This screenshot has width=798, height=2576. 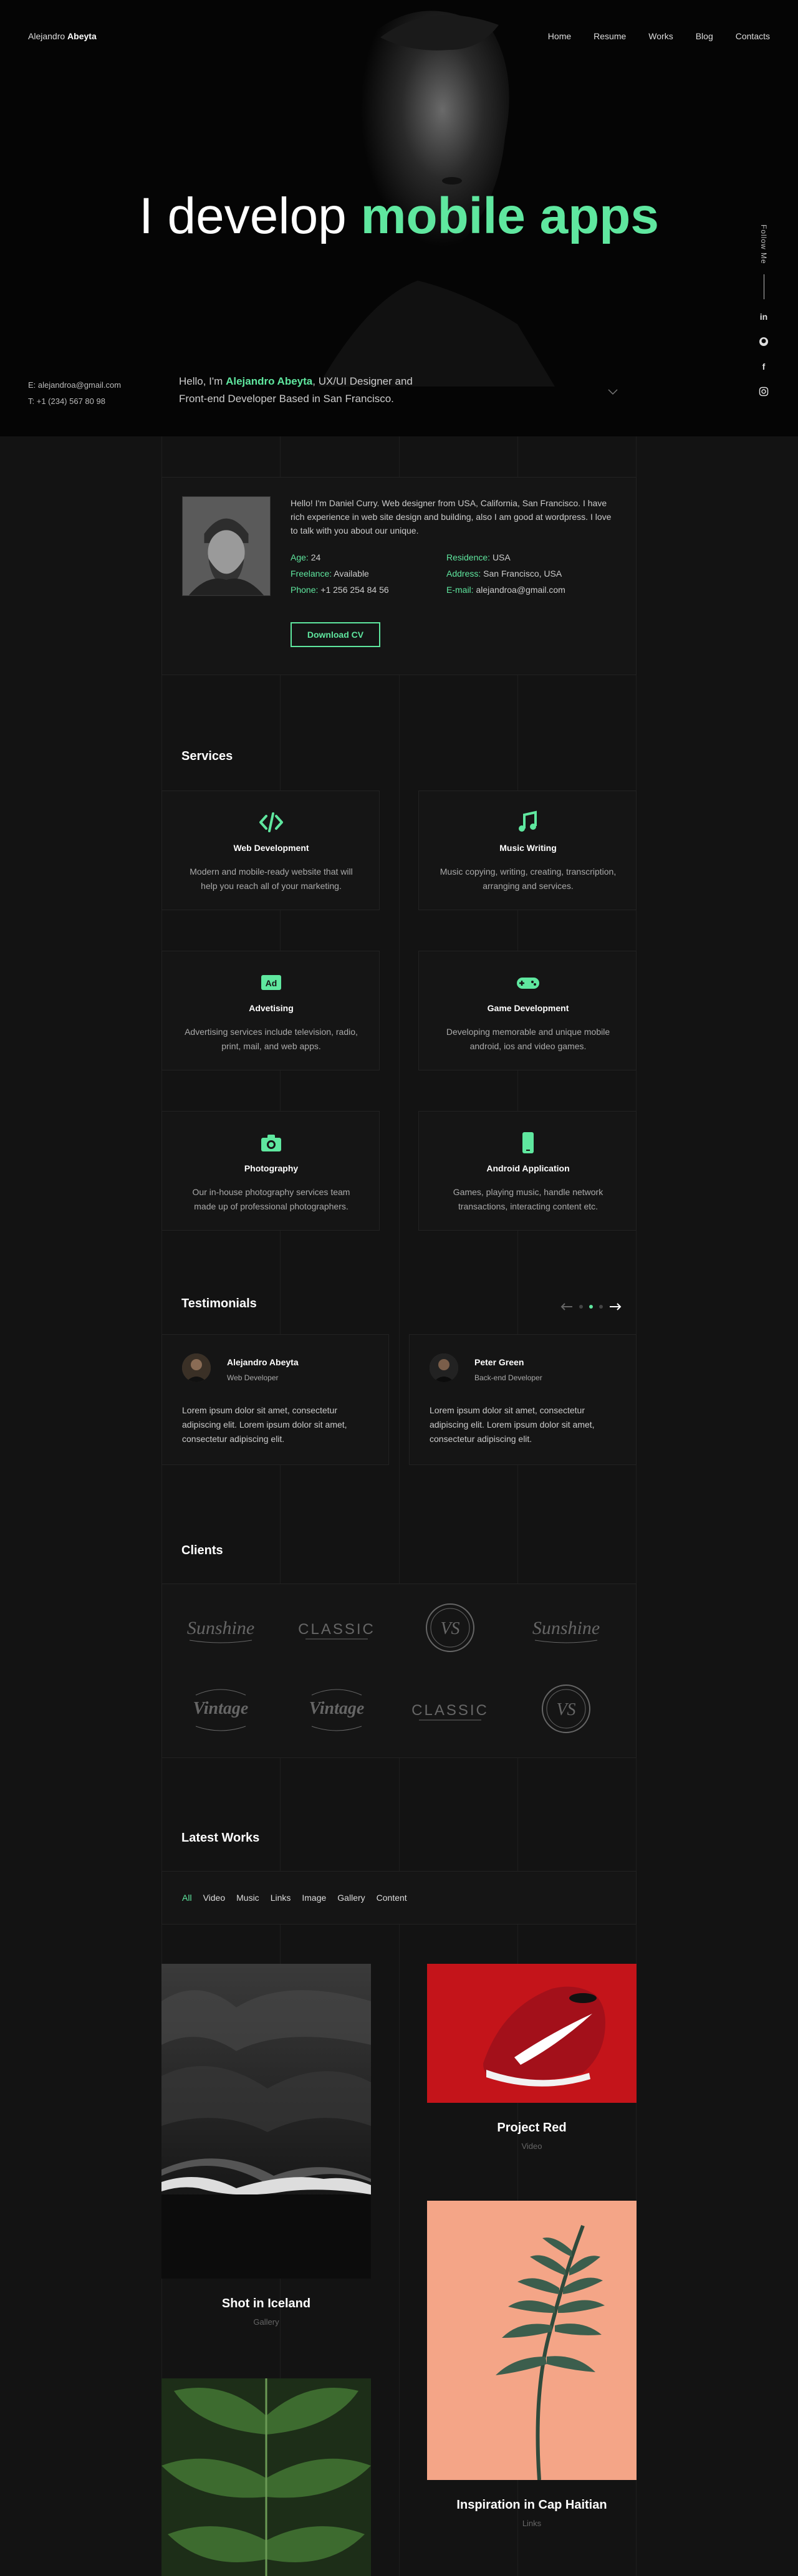 I want to click on filter-video: Video, so click(x=214, y=1898).